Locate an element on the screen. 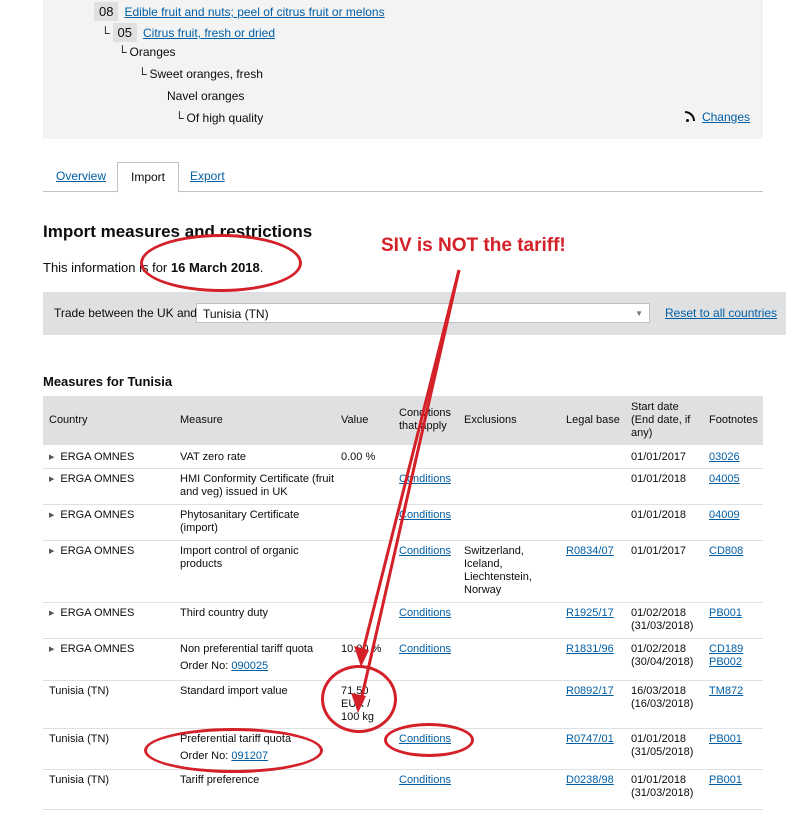 Image resolution: width=803 pixels, height=817 pixels. date-highlight-circle is located at coordinates (221, 263).